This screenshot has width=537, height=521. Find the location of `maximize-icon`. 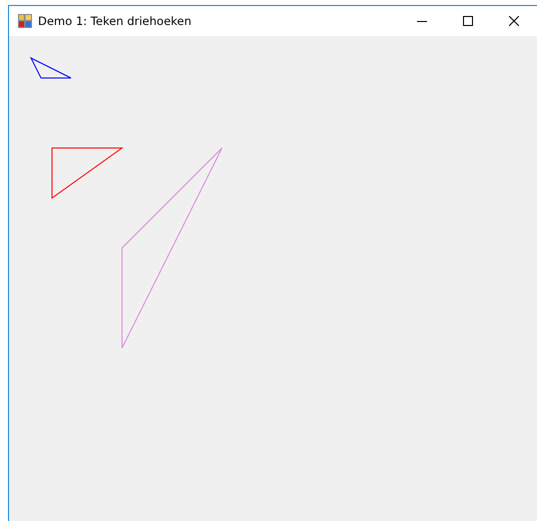

maximize-icon is located at coordinates (468, 21).